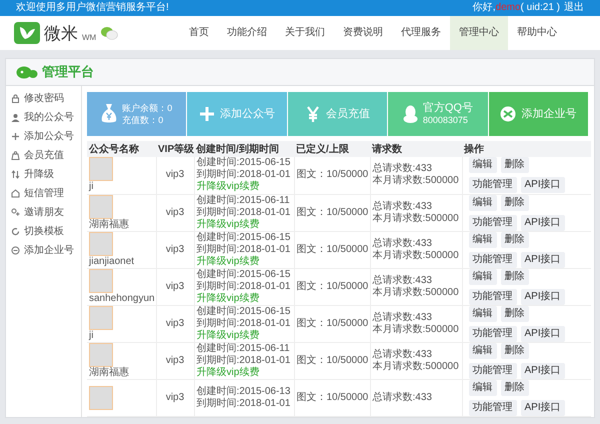 The width and height of the screenshot is (600, 424). I want to click on sidebar-item: 添加公众号, so click(43, 136).